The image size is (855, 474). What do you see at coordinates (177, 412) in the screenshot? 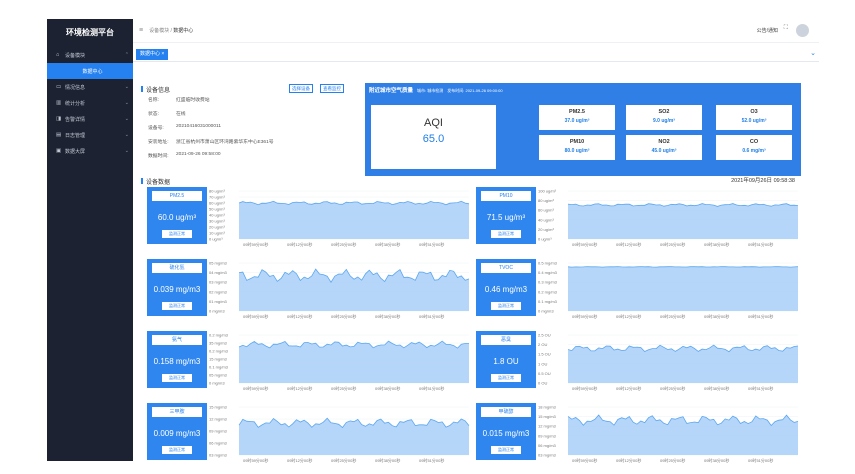
I see `sensor-name: 三甲胺` at bounding box center [177, 412].